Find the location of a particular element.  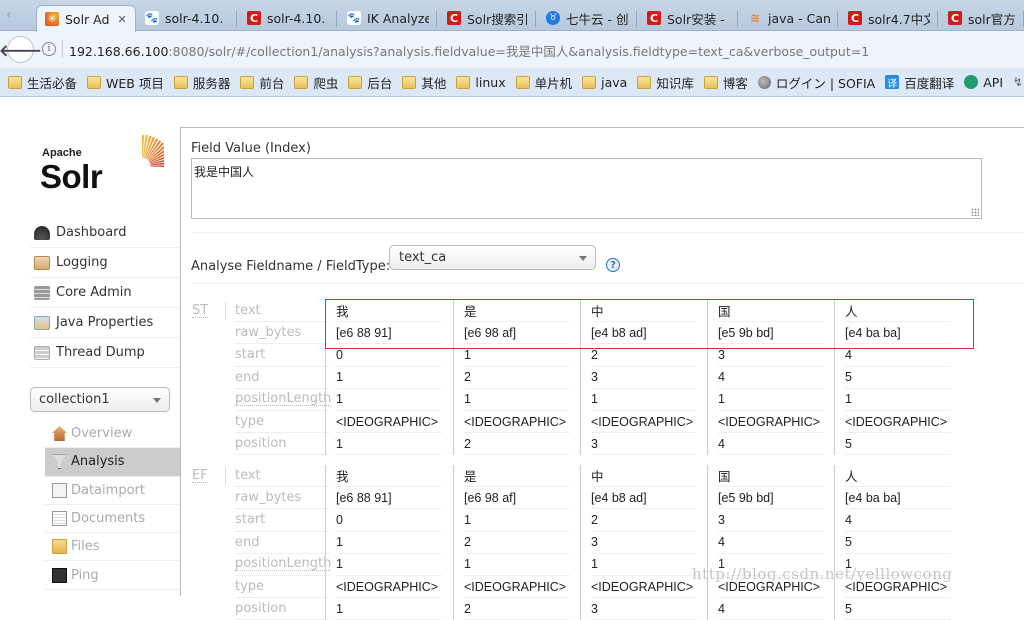

solr-logo: Apache Solr is located at coordinates (102, 166).